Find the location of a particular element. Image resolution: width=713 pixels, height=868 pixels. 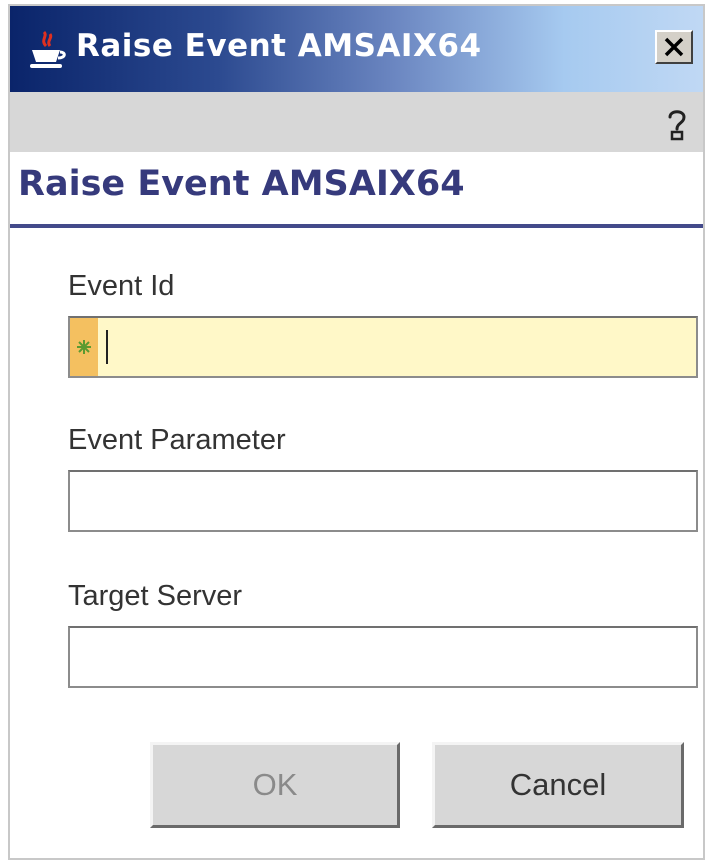

title-bar: Raise Event AMSAIX64 is located at coordinates (356, 49).